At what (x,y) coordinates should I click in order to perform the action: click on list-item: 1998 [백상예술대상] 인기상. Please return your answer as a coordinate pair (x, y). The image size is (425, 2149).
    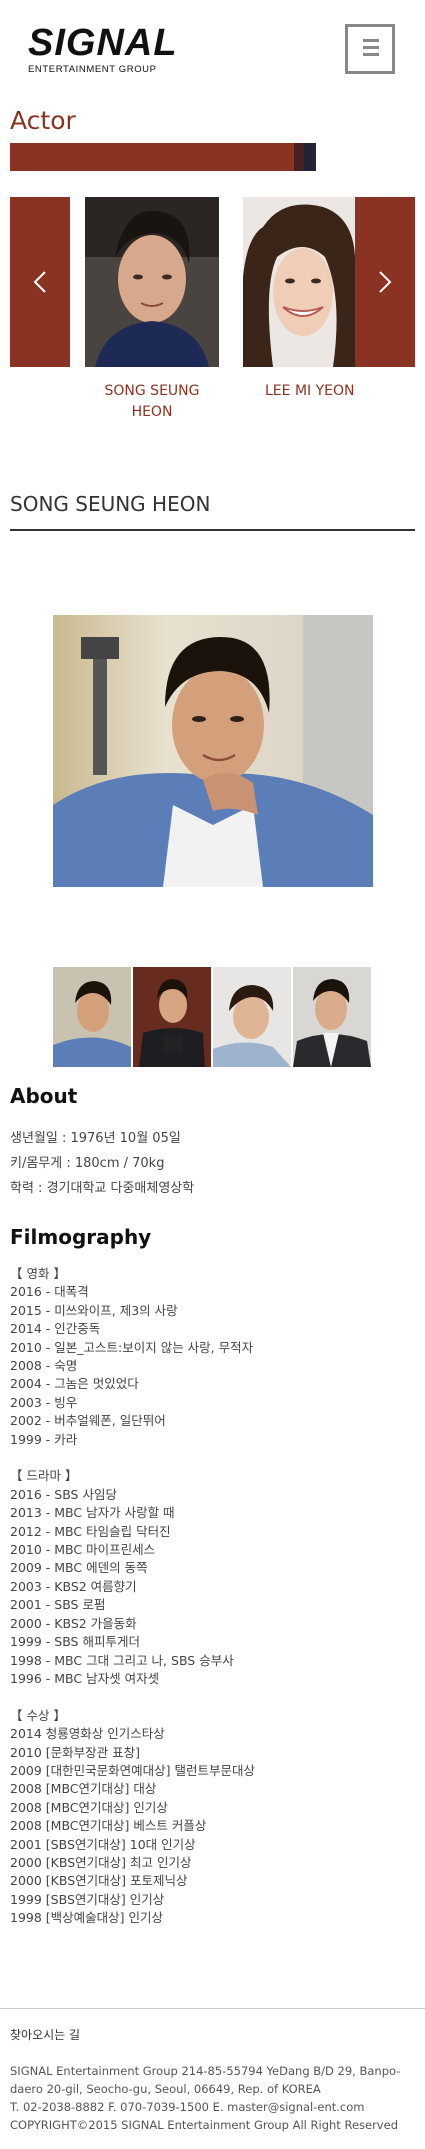
    Looking at the image, I should click on (87, 1918).